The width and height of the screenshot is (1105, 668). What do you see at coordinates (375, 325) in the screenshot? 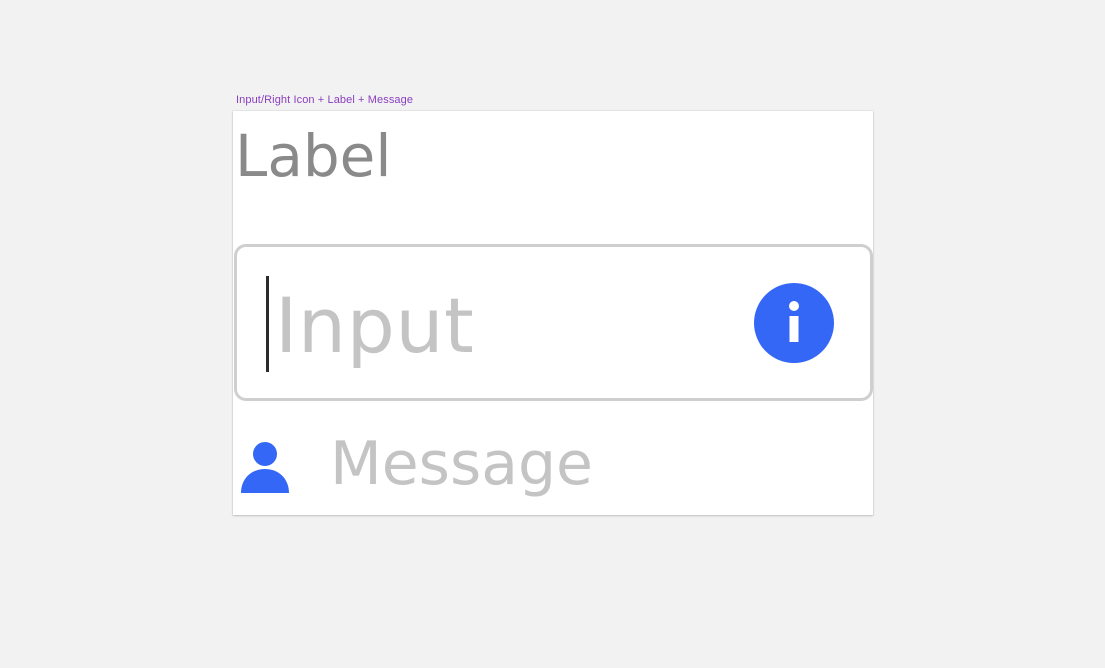
I see `input-placeholder: Input` at bounding box center [375, 325].